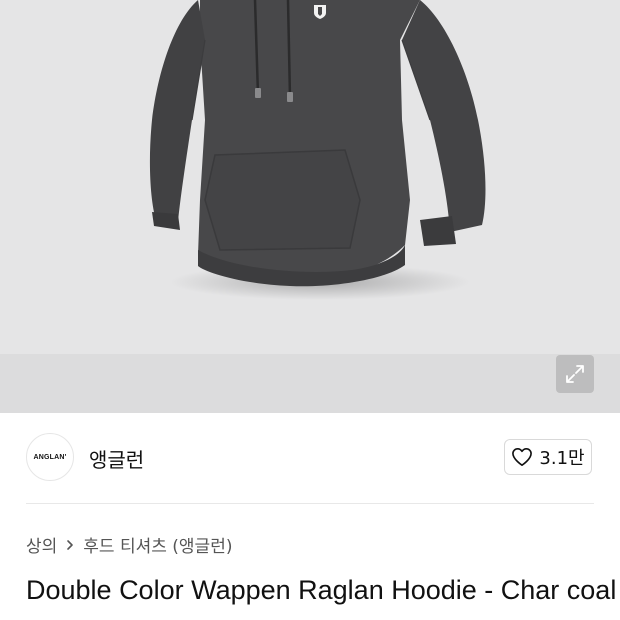 This screenshot has width=620, height=620. I want to click on expand-arrows-icon, so click(575, 374).